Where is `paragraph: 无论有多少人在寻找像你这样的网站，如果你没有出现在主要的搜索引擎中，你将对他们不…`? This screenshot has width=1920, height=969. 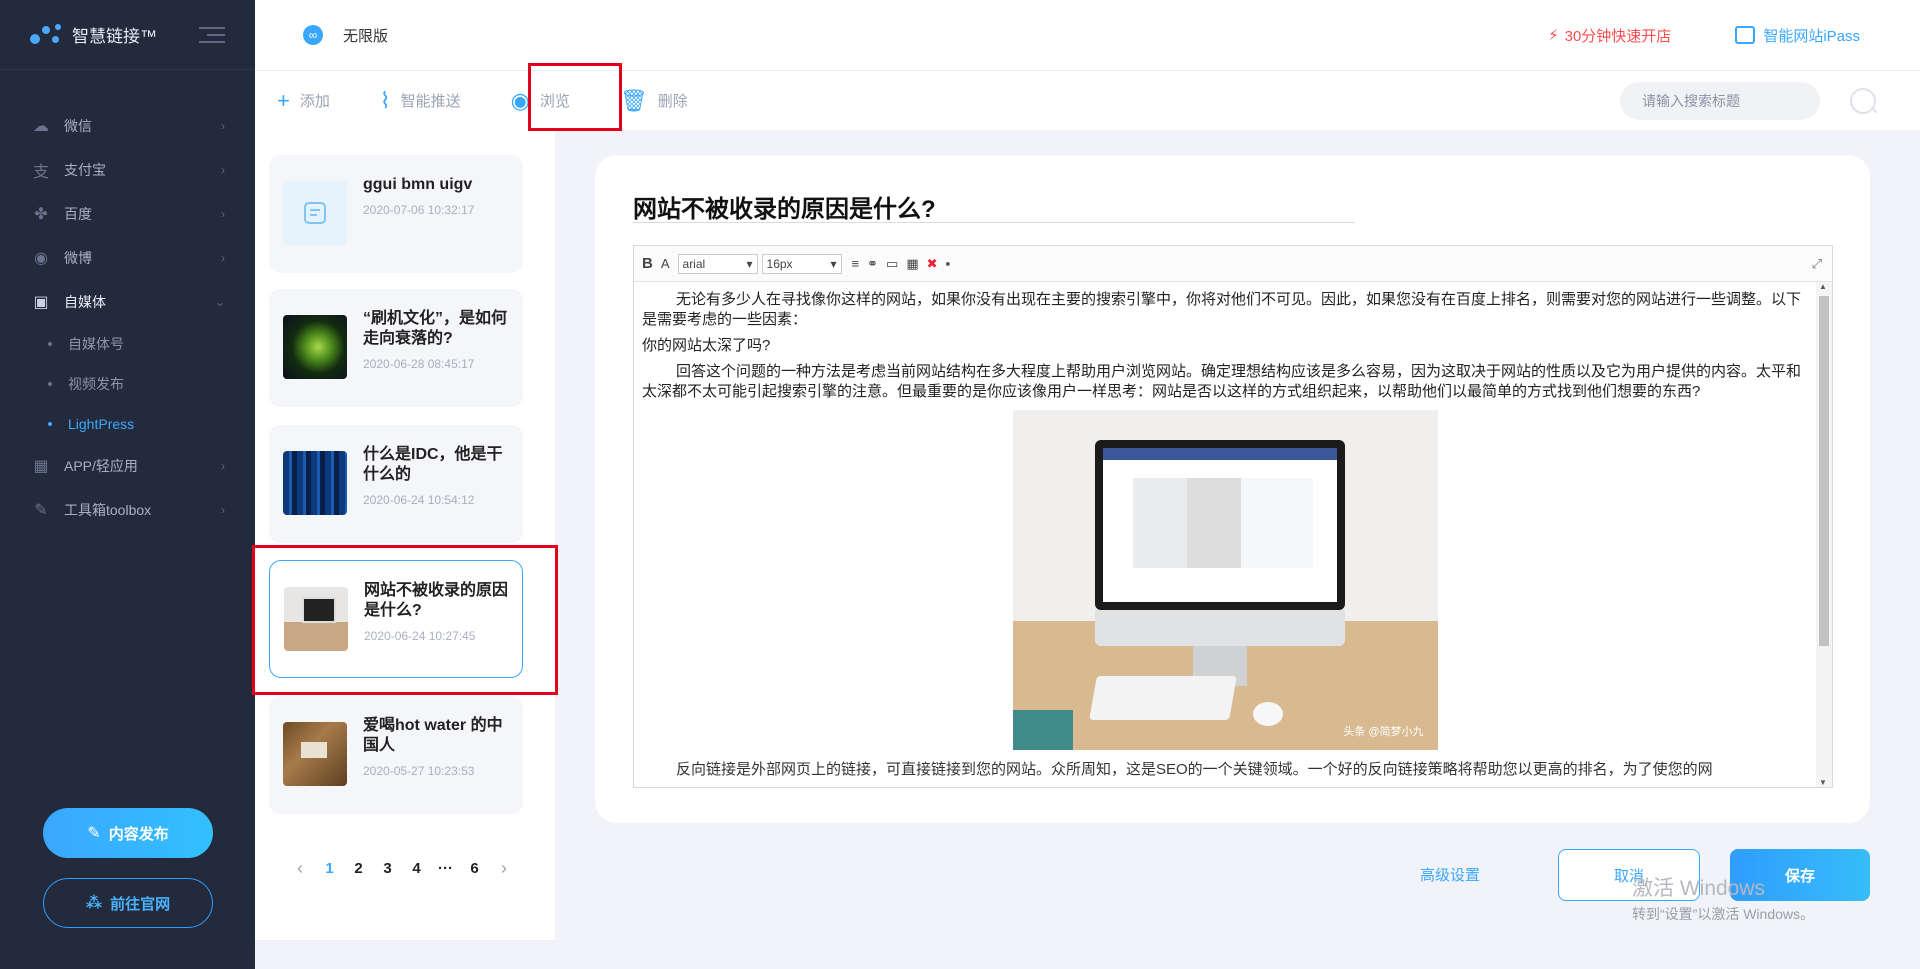
paragraph: 无论有多少人在寻找像你这样的网站，如果你没有出现在主要的搜索引擎中，你将对他们不… is located at coordinates (1222, 309).